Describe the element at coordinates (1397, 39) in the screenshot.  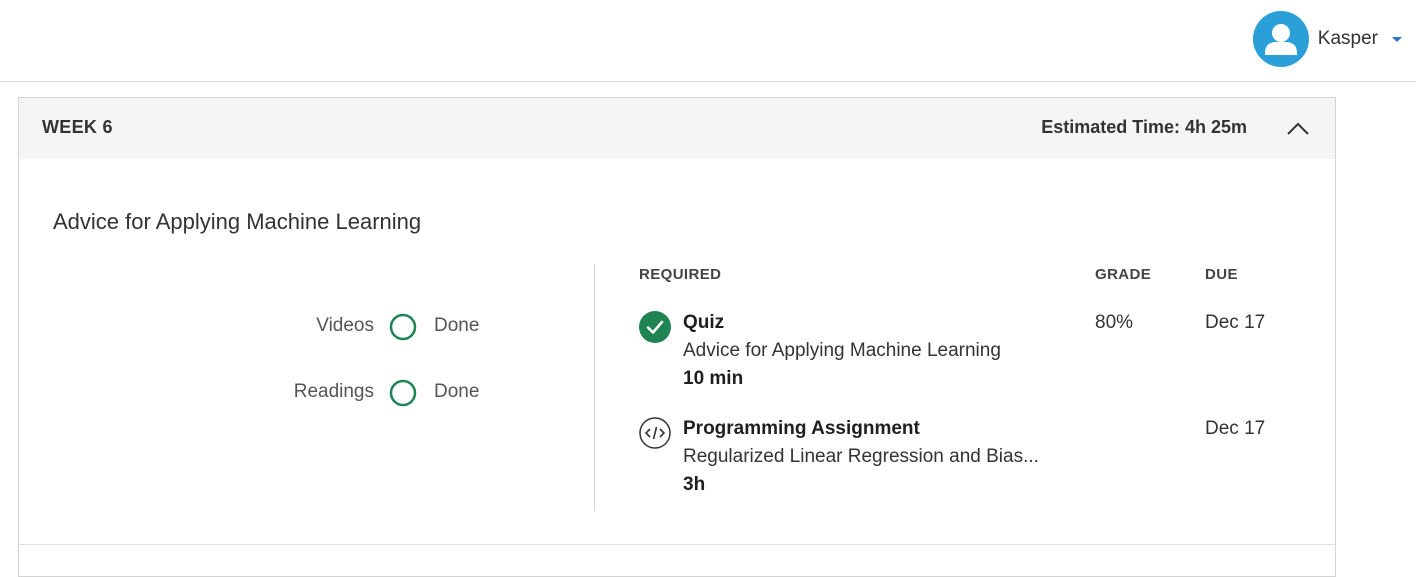
I see `caret-down-icon` at that location.